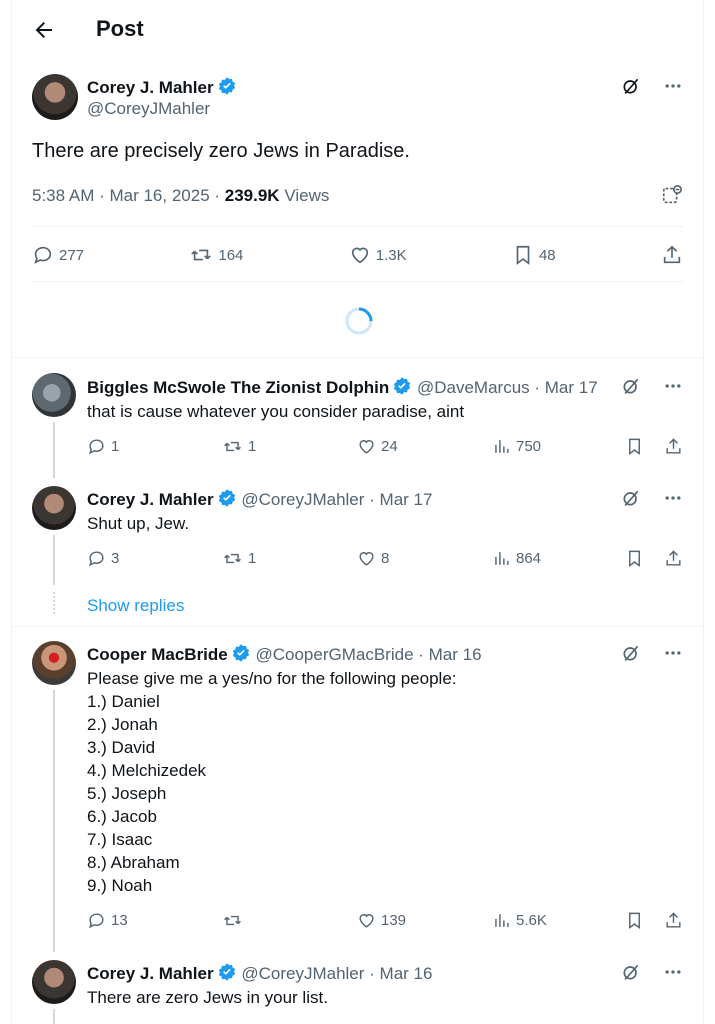  Describe the element at coordinates (473, 387) in the screenshot. I see `author-handle: @DaveMarcus` at that location.